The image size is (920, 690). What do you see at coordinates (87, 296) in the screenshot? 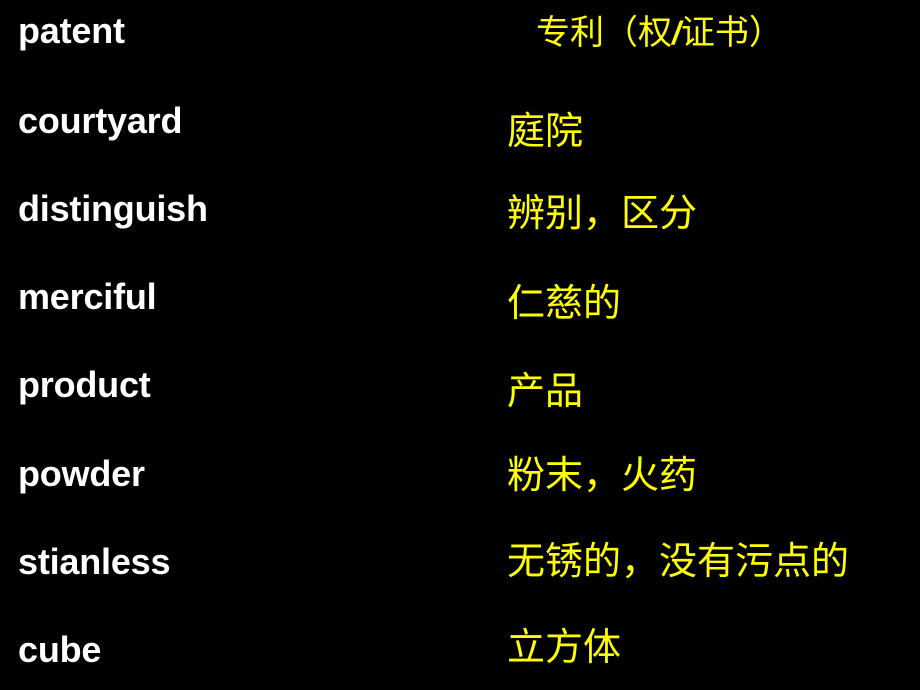
I see `english-term: merciful` at bounding box center [87, 296].